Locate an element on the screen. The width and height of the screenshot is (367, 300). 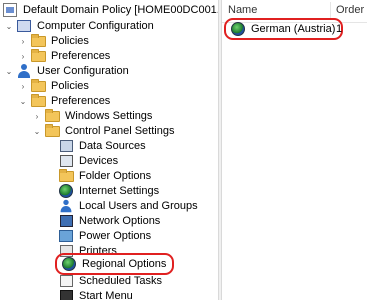
tree-item-cc-policies: › Policies is located at coordinates (54, 41).